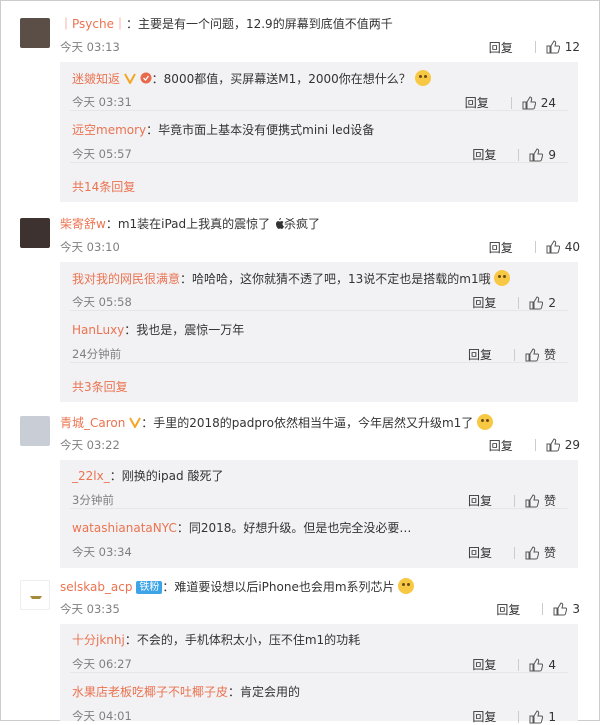 This screenshot has width=600, height=725. I want to click on like-count: 1, so click(552, 716).